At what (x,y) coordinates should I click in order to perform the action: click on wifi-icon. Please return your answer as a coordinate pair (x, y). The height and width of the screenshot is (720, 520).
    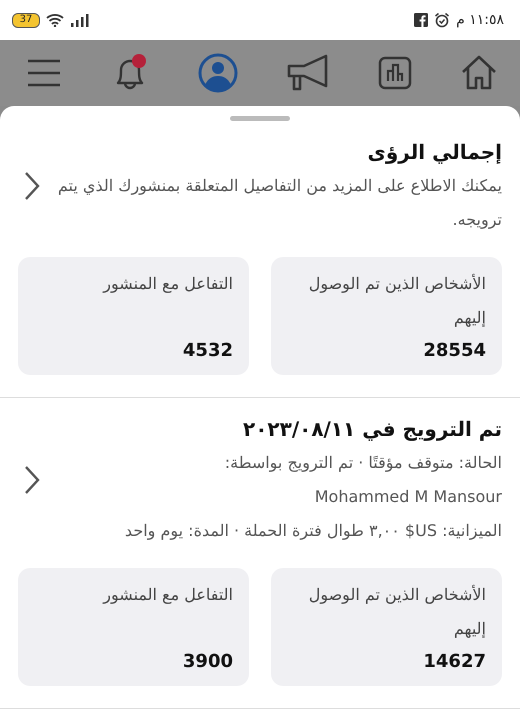
    Looking at the image, I should click on (55, 20).